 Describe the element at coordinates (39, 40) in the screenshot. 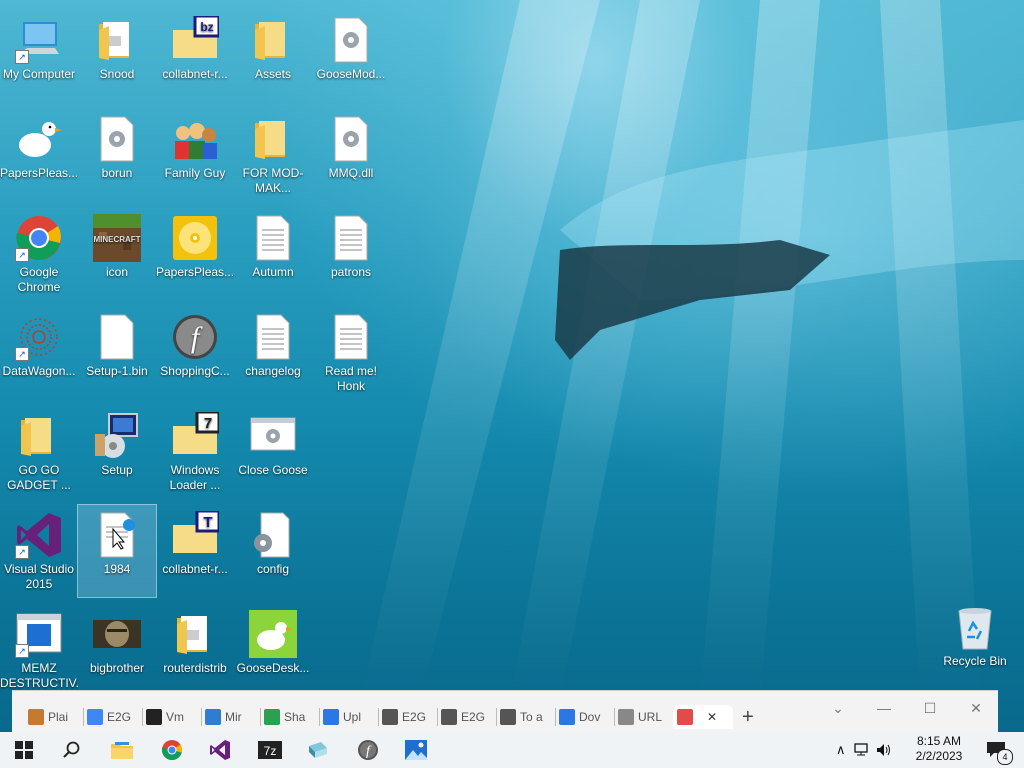

I see `computer-icon: ↗` at that location.